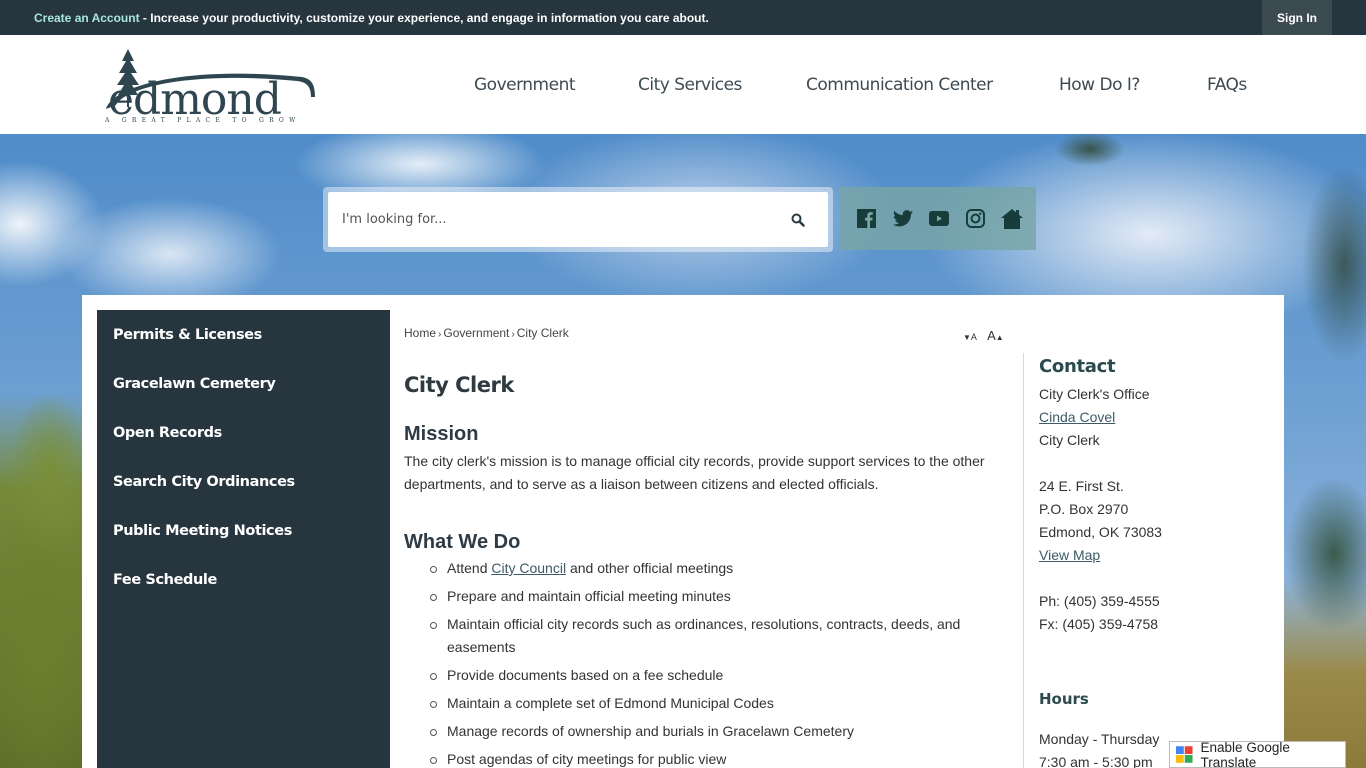 This screenshot has height=768, width=1366. I want to click on contact-address-line3: Edmond, OK 73083, so click(1100, 532).